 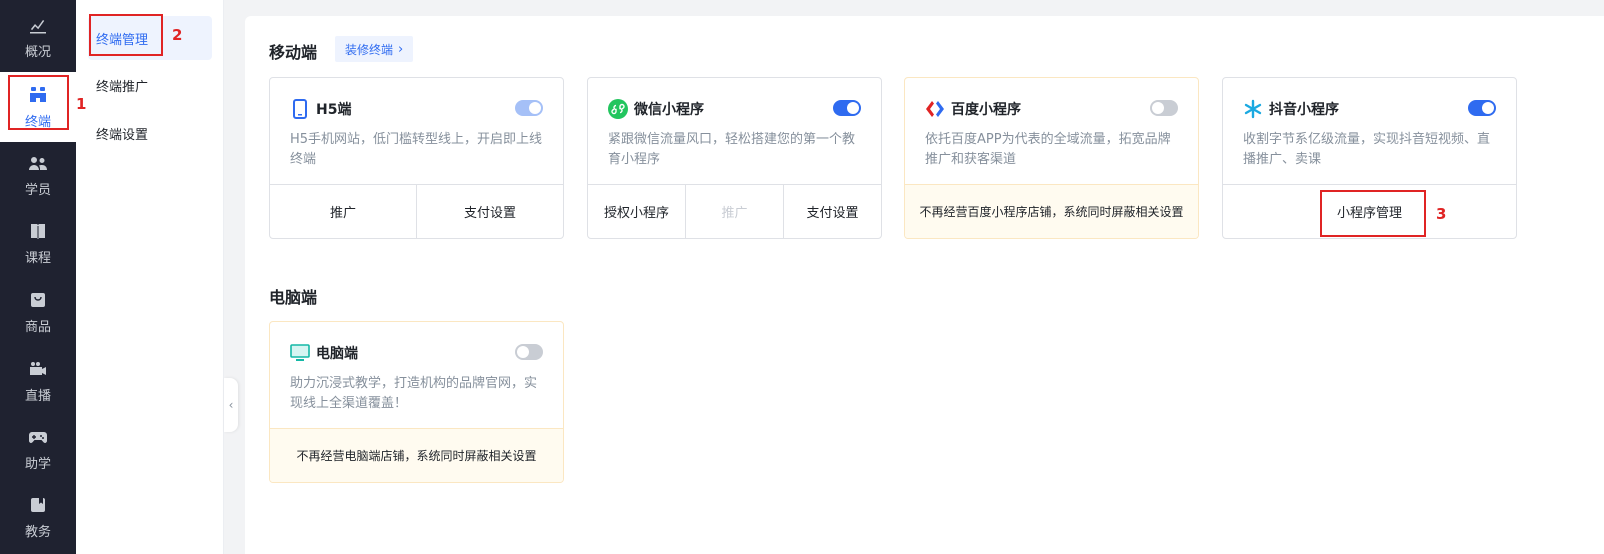 What do you see at coordinates (38, 381) in the screenshot?
I see `nav-item-live: 直播` at bounding box center [38, 381].